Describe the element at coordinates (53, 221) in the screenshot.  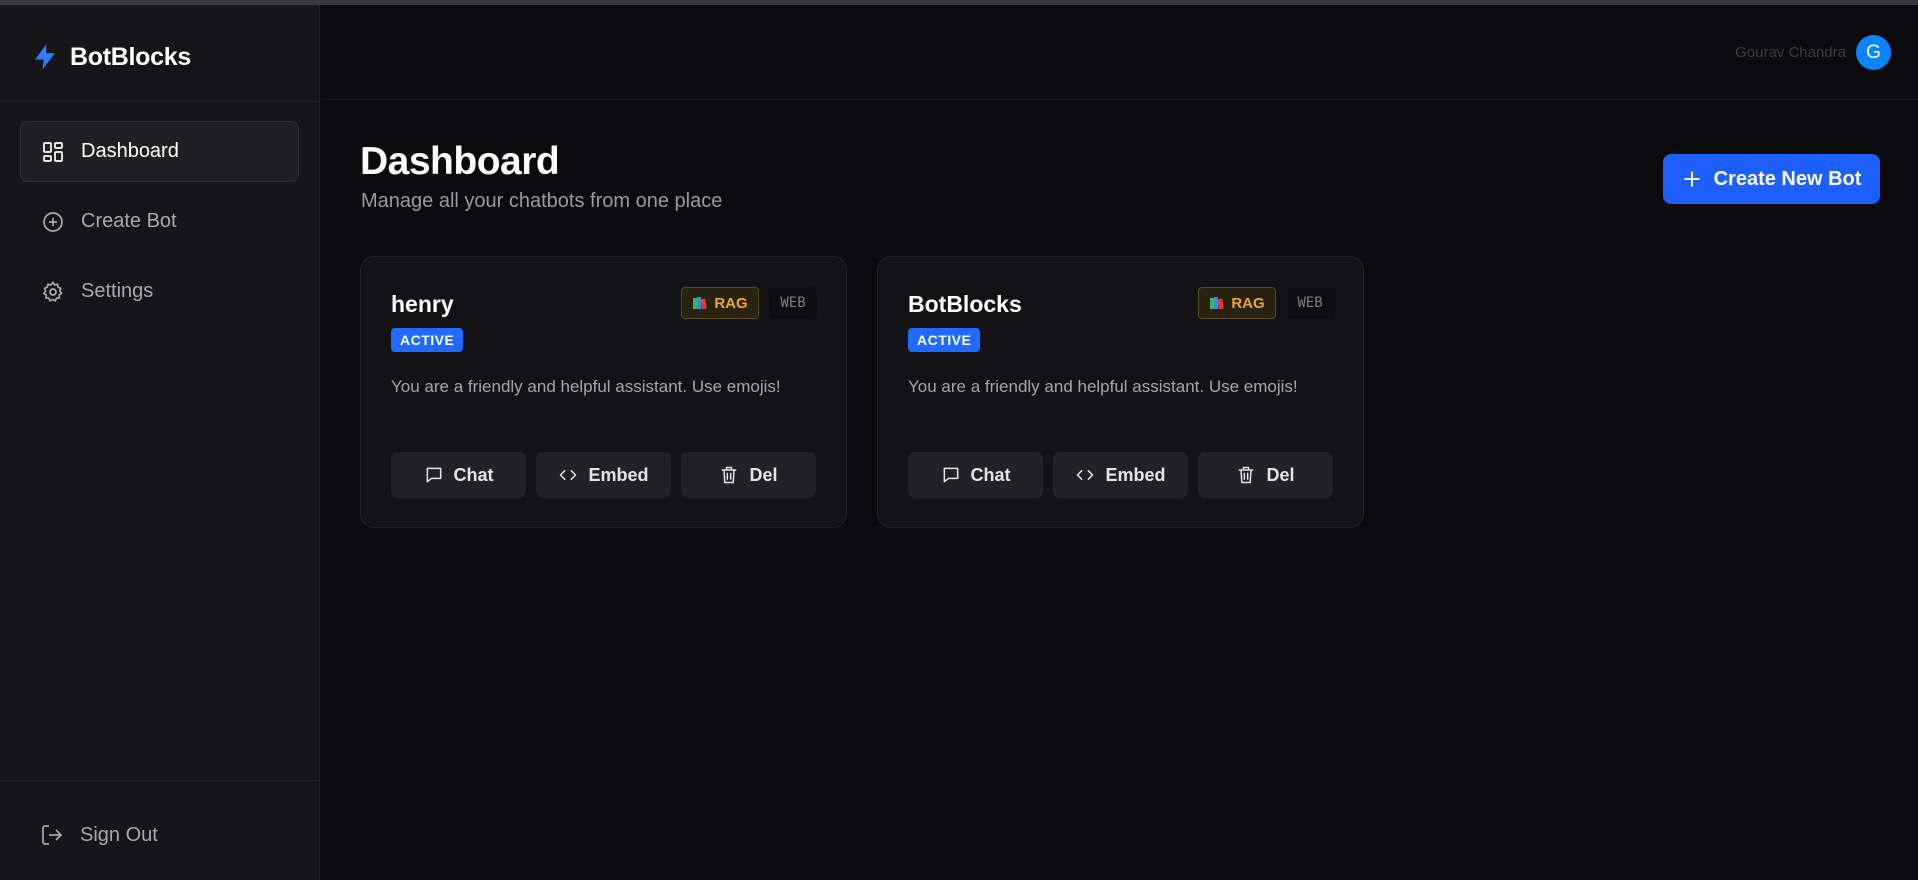
I see `plus-circle-icon` at that location.